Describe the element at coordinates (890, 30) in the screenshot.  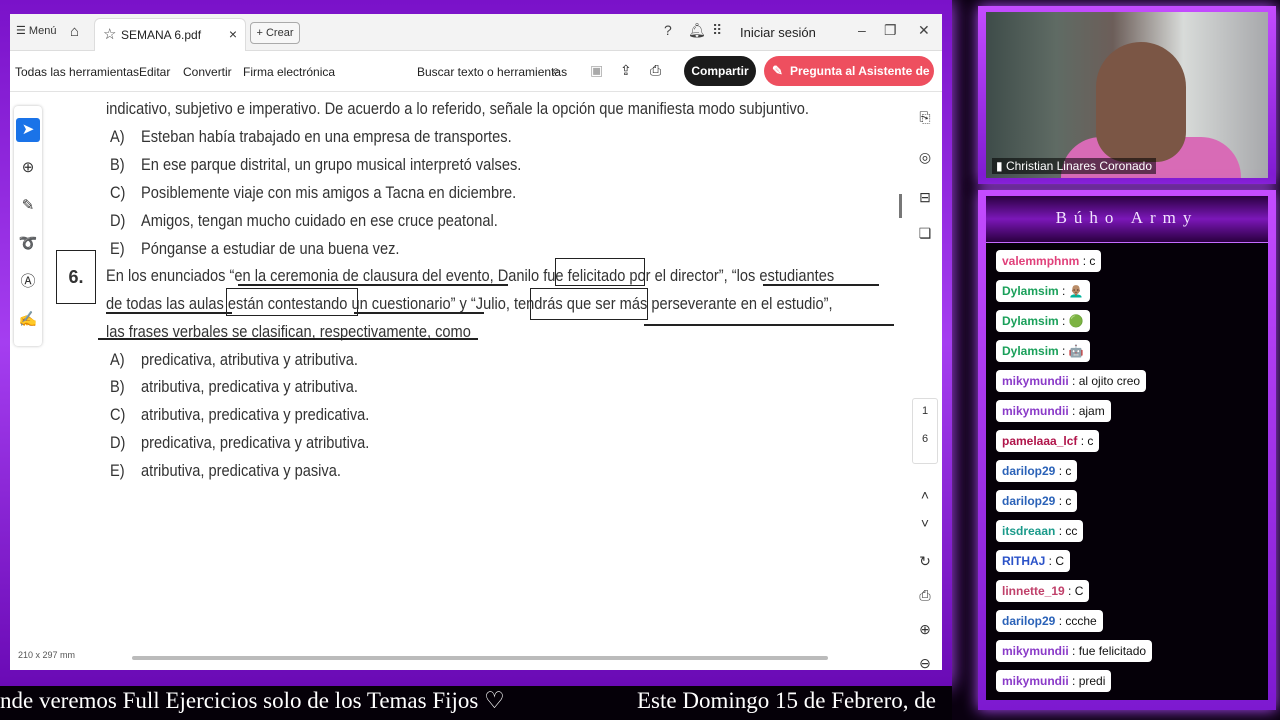
I see `restore-icon: ❐` at that location.